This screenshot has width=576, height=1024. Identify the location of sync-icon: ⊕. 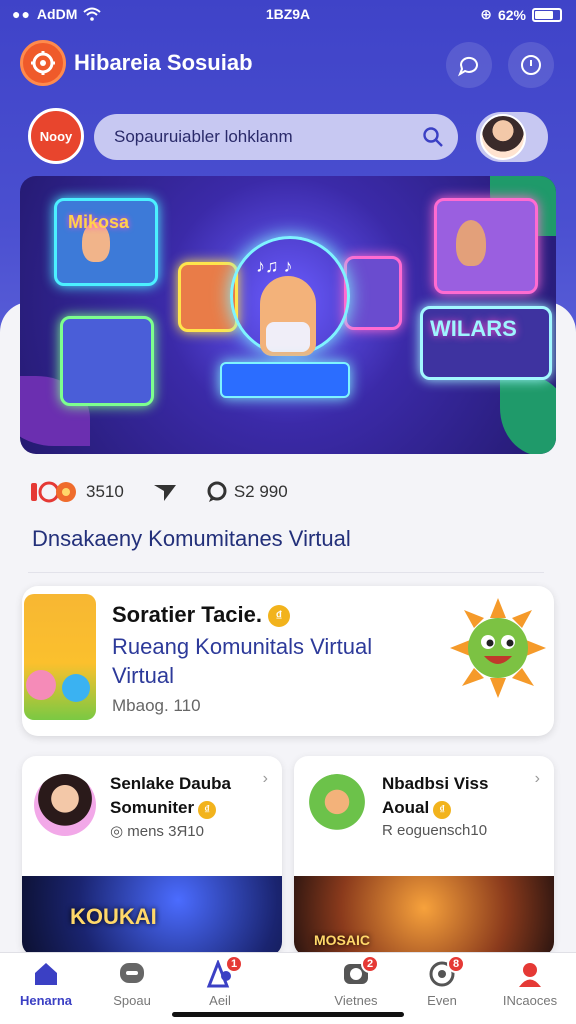
(486, 14).